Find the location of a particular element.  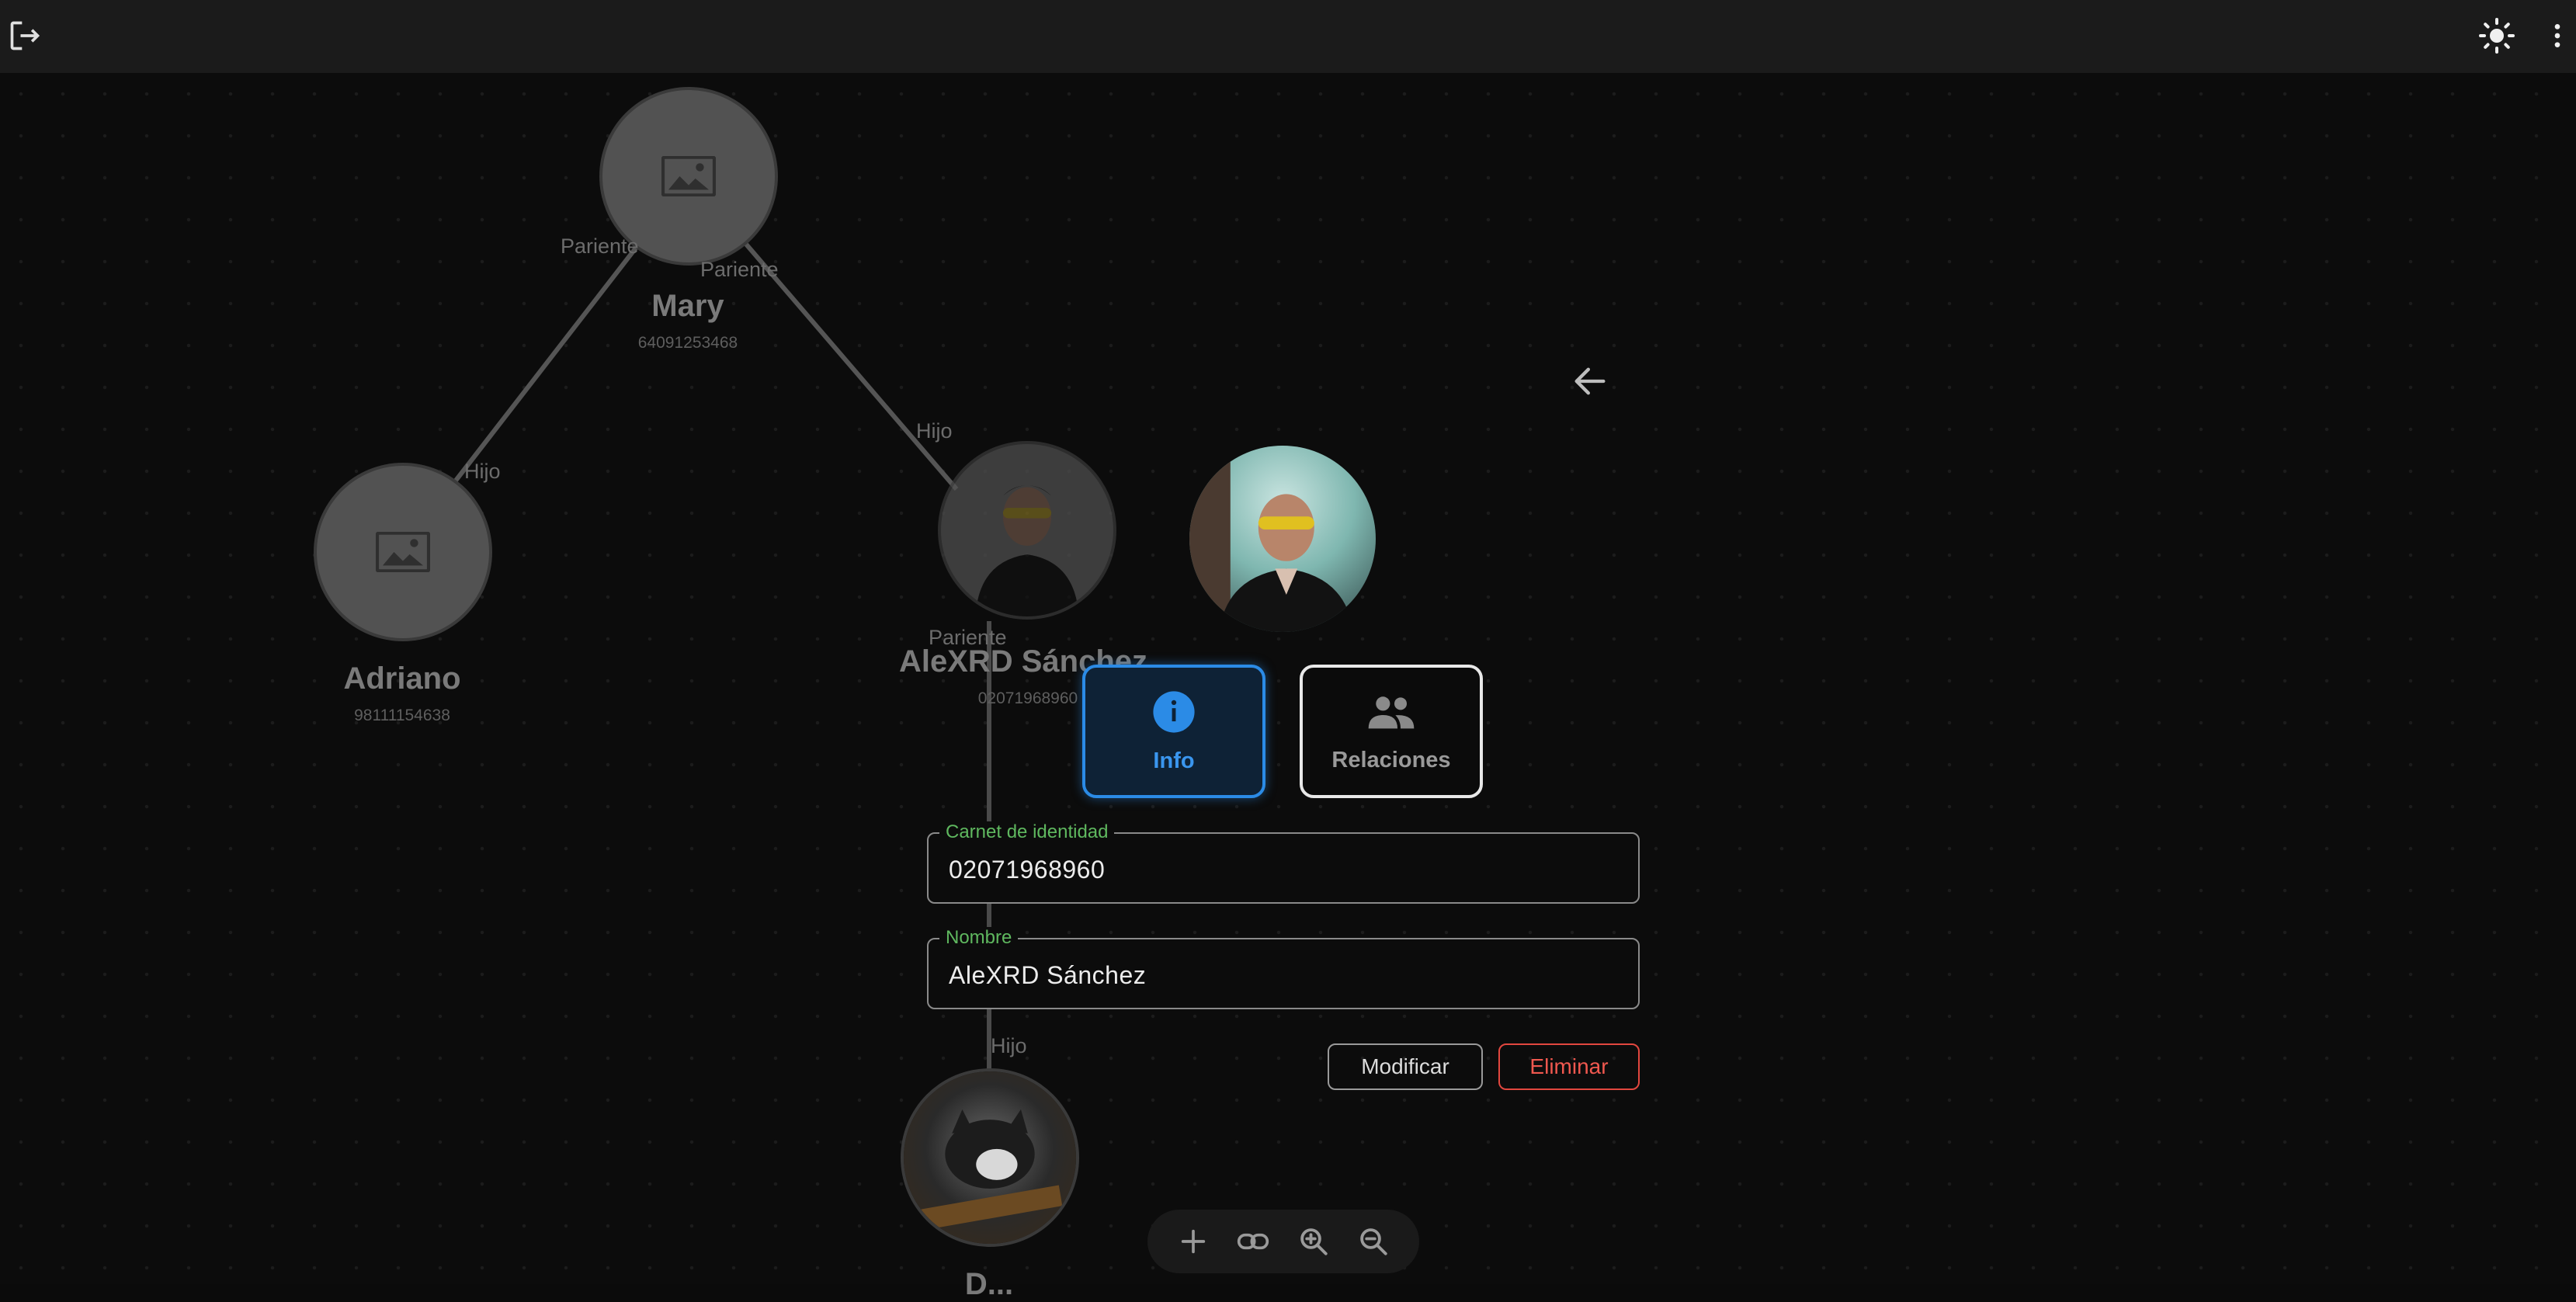

add-icon is located at coordinates (1193, 1241).